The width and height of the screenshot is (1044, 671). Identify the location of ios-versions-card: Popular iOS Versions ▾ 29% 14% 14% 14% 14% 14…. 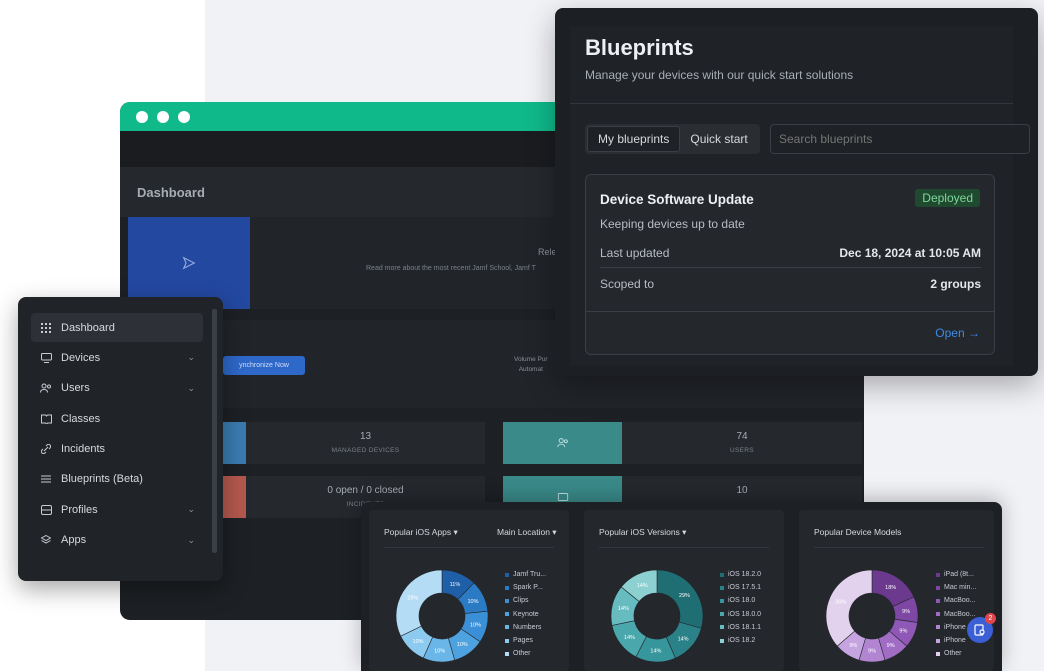
(684, 590).